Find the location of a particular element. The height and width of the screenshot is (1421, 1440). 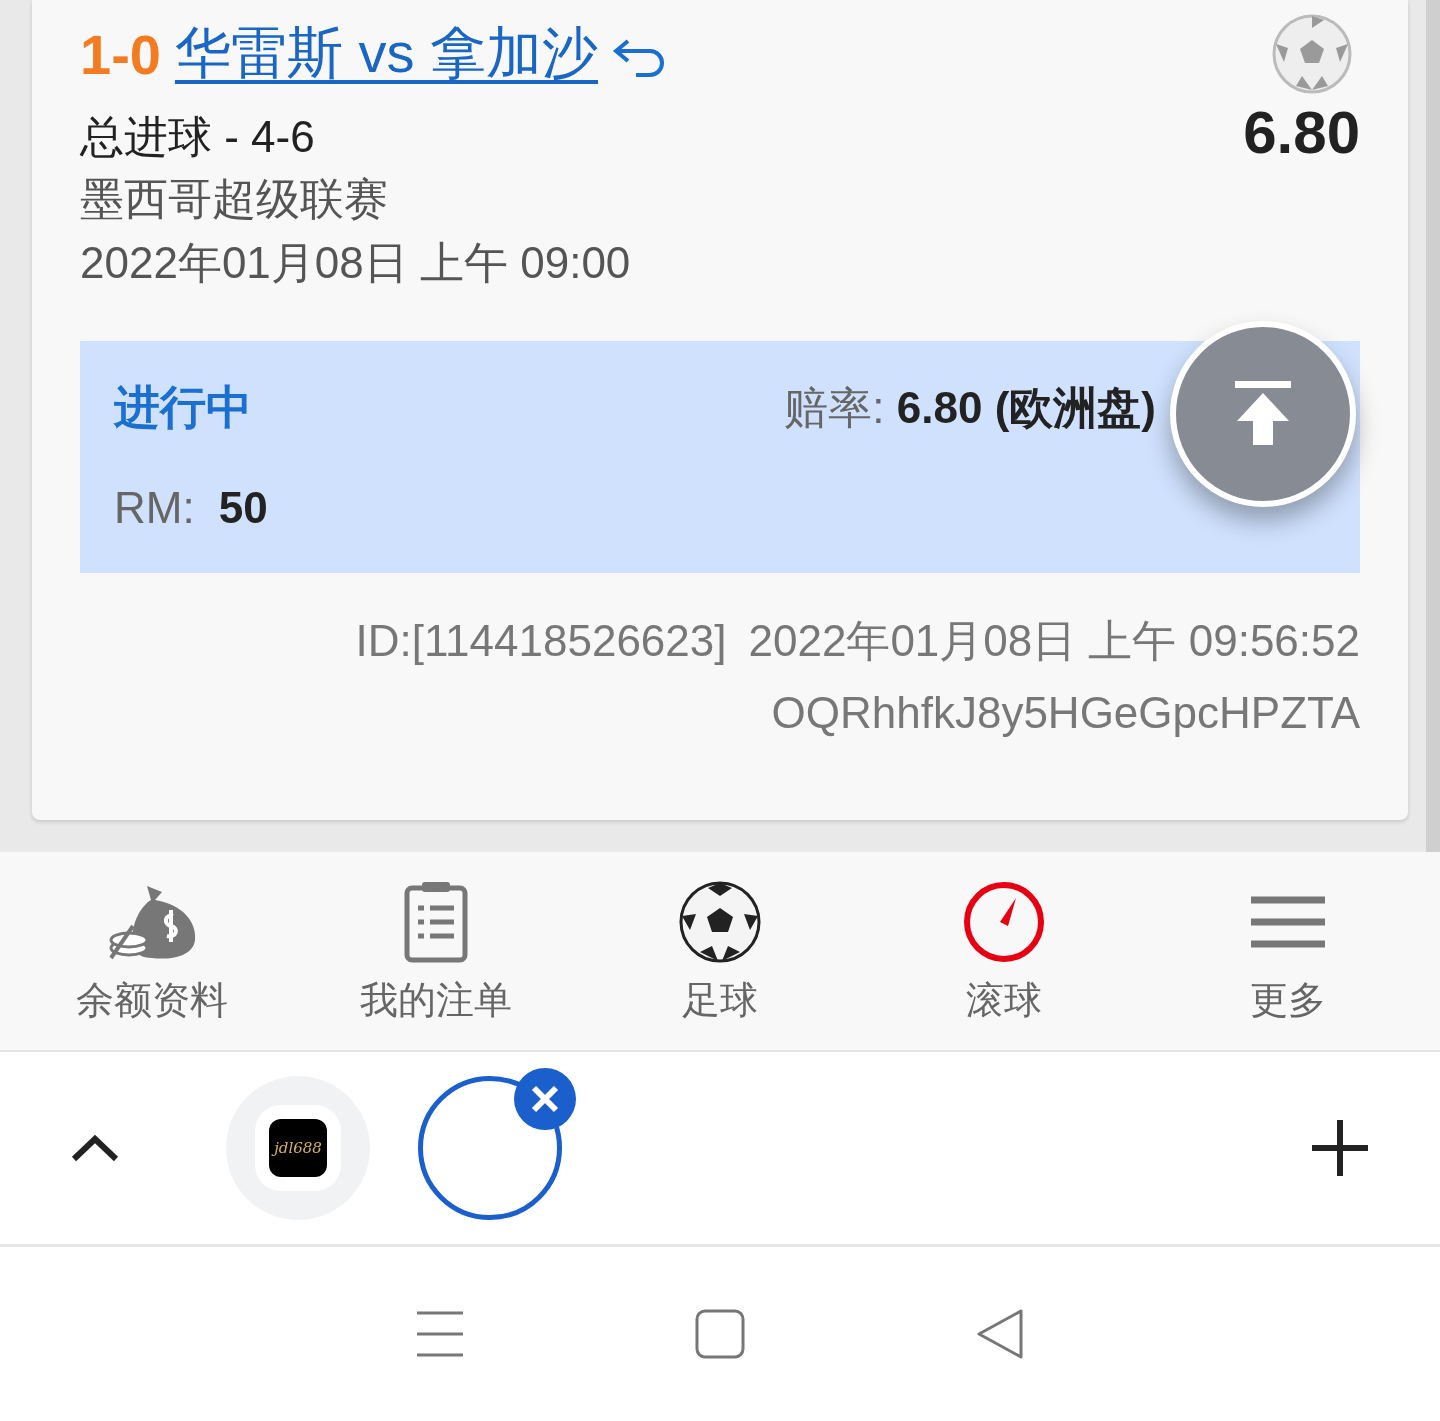

odds-value: 6.80 (欧洲盘) is located at coordinates (1026, 407).